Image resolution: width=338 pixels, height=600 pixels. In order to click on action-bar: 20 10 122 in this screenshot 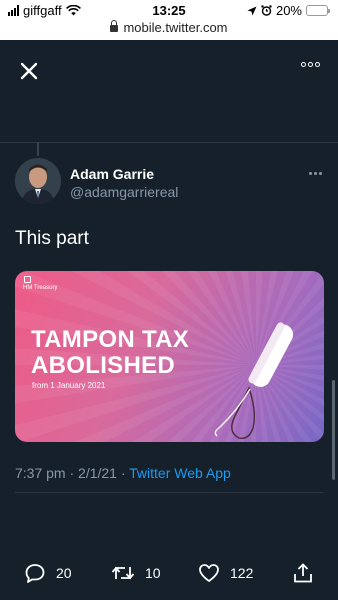, I will do `click(169, 576)`.